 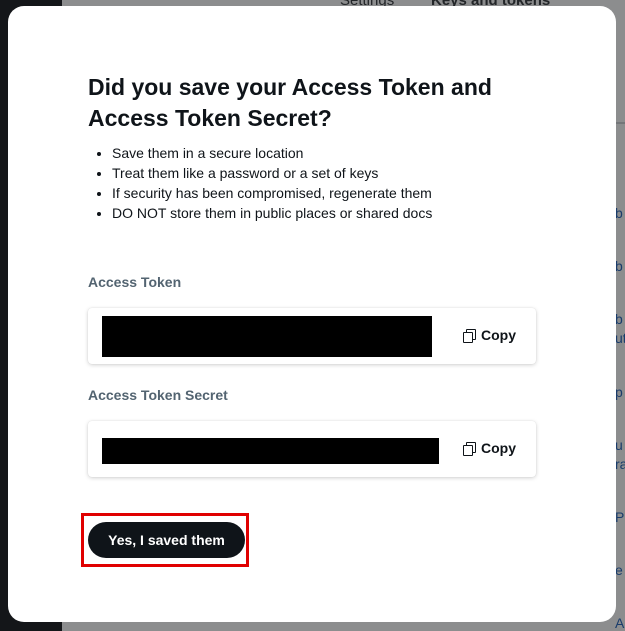 What do you see at coordinates (166, 540) in the screenshot?
I see `confirm-saved-button: Yes, I saved them` at bounding box center [166, 540].